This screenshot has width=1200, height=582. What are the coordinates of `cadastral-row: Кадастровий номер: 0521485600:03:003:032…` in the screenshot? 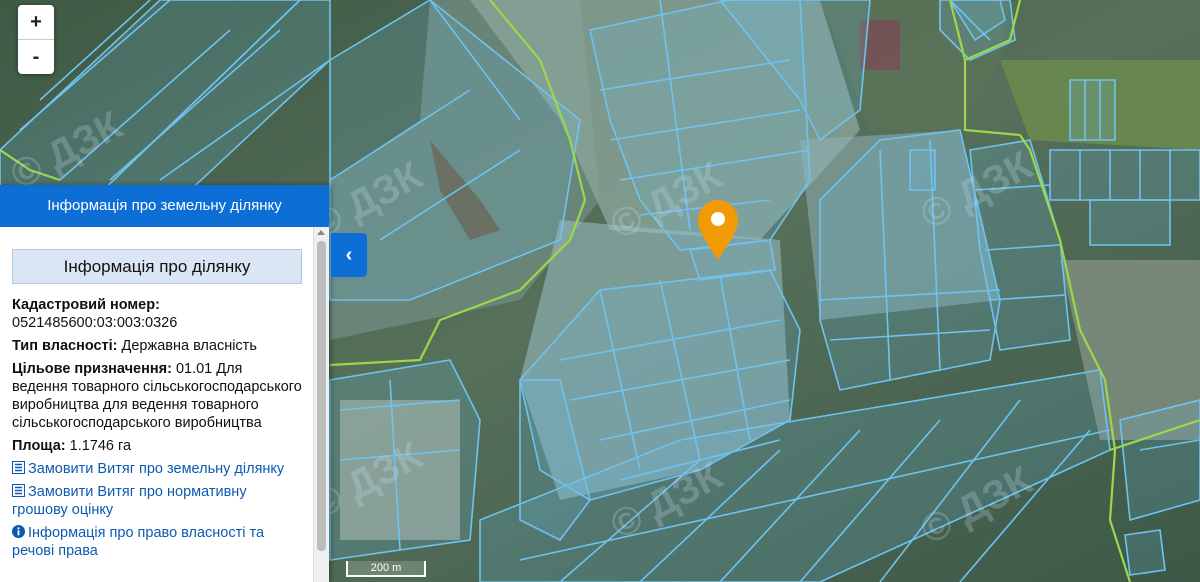 It's located at (157, 314).